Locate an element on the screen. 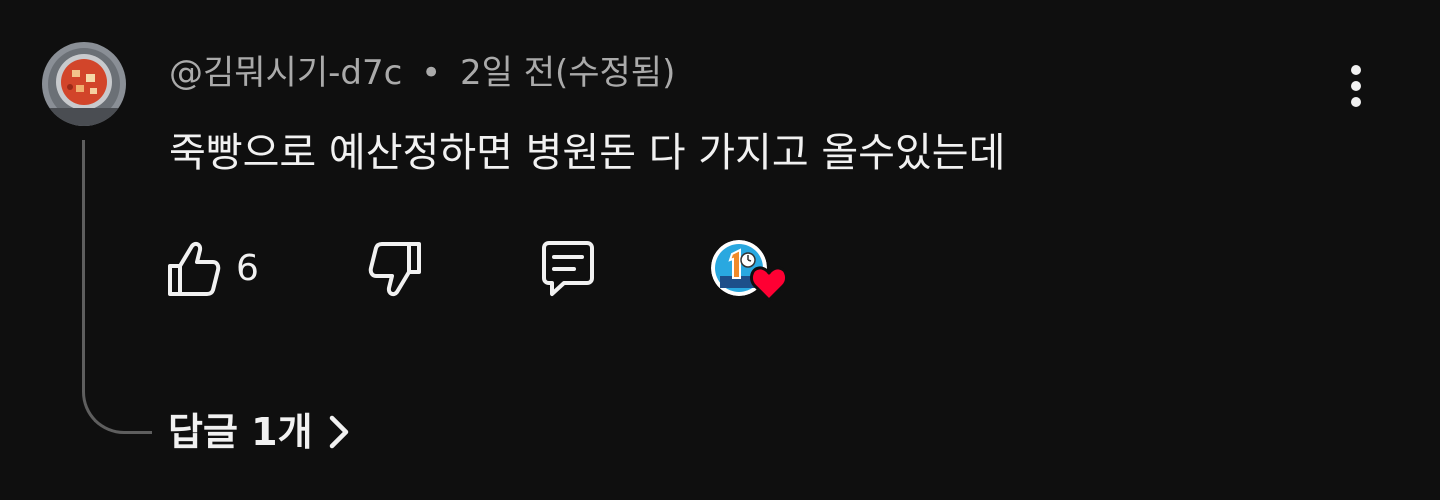 The width and height of the screenshot is (1440, 500). comment-body: 죽빵으로 예산정하면 병원돈 다 가지고 올수있는데 is located at coordinates (587, 153).